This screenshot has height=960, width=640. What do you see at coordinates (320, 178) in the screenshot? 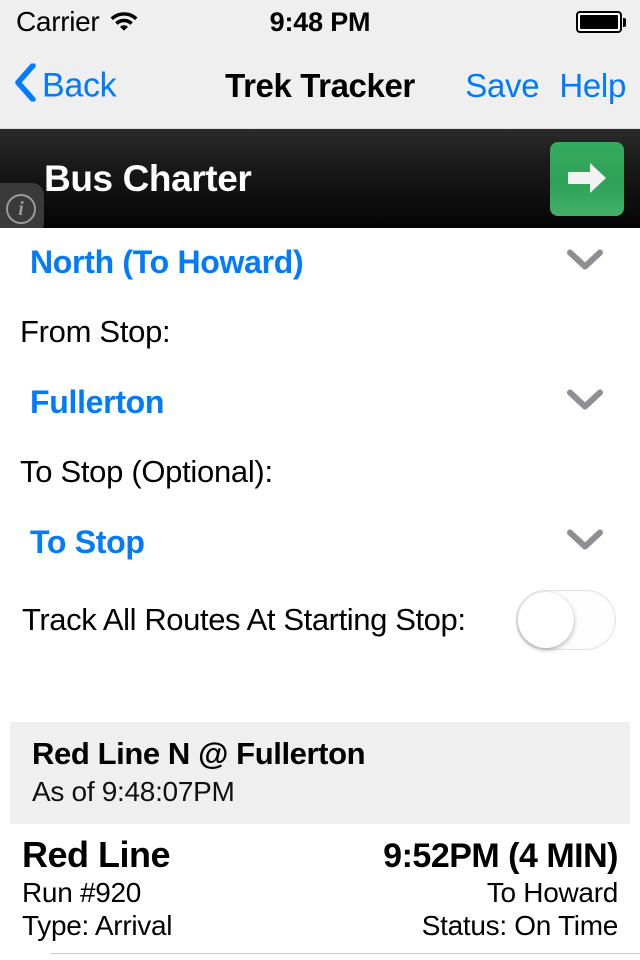
I see `route-banner: Bus Charter i` at bounding box center [320, 178].